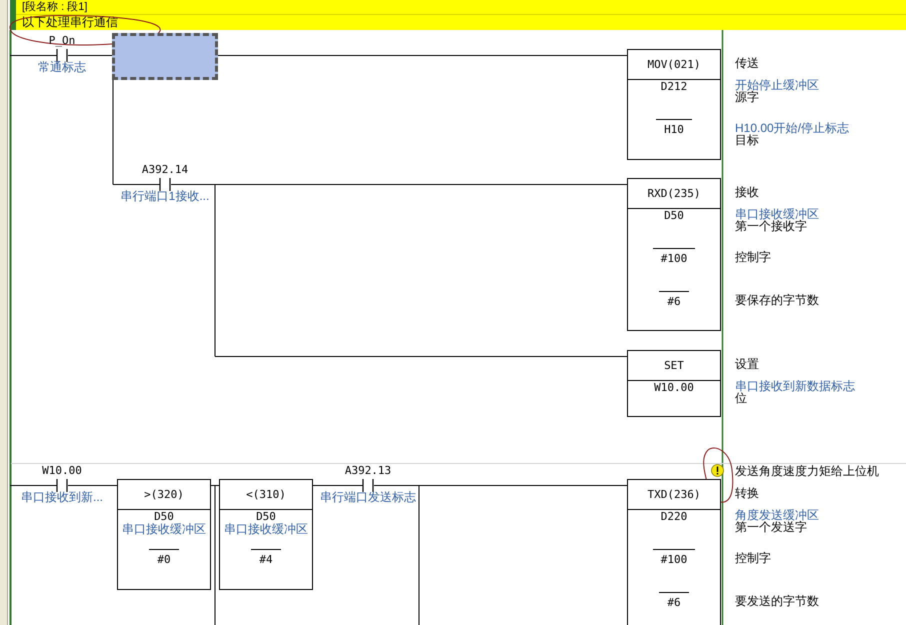  I want to click on rung-header-marker, so click(13, 15).